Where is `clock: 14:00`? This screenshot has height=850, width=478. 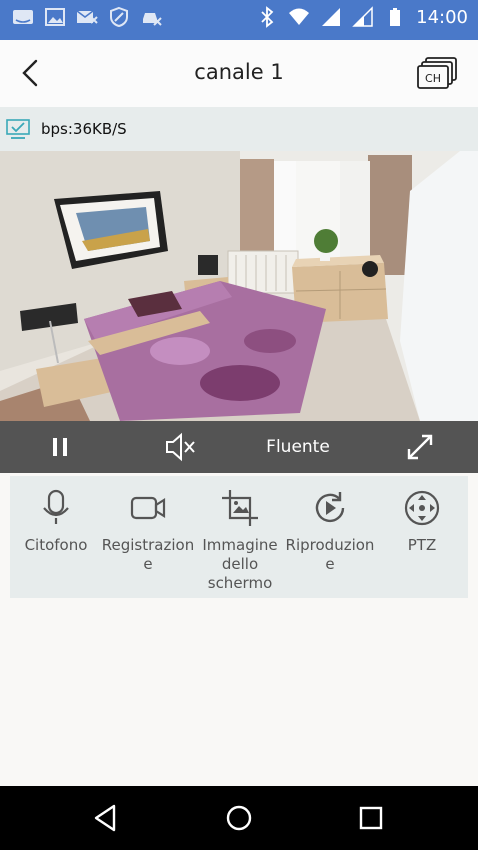 clock: 14:00 is located at coordinates (442, 17).